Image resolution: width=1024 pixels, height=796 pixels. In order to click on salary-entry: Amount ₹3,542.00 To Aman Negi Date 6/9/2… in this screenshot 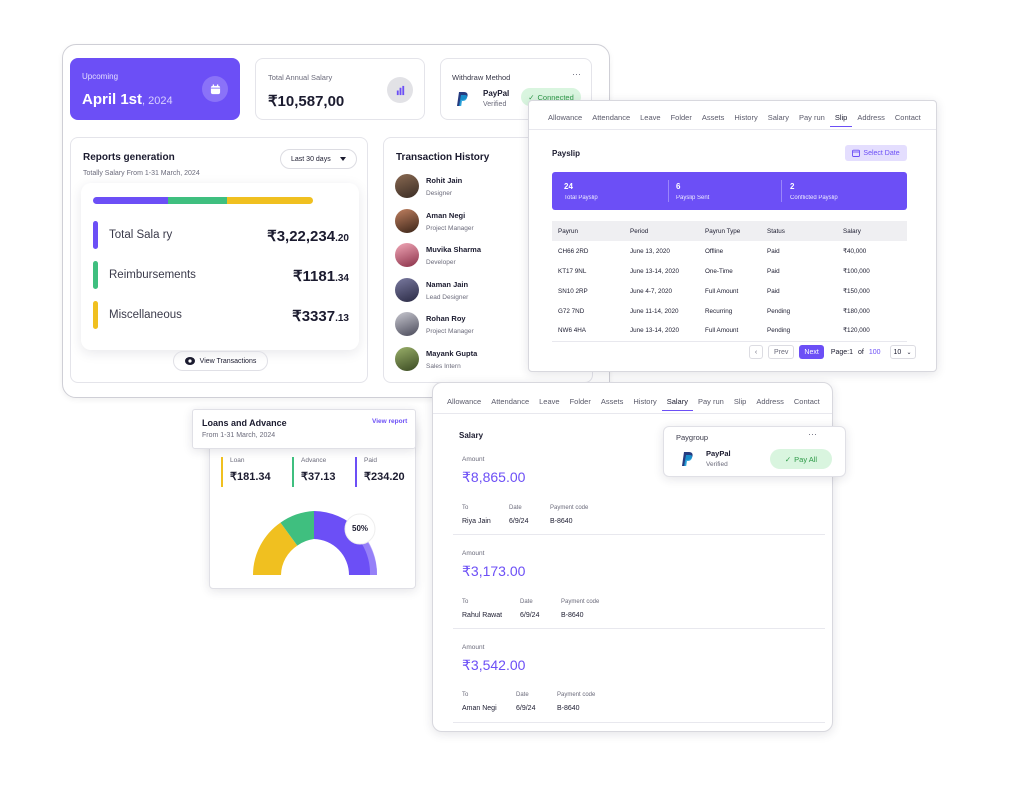, I will do `click(639, 682)`.